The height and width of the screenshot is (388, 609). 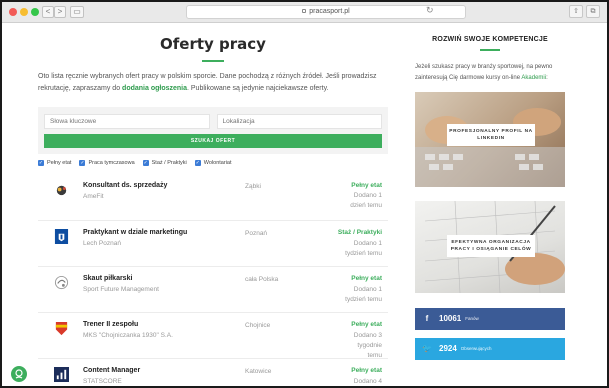 I want to click on twitter-followers-box: 🐦 2924 Obserwujących, so click(x=490, y=348).